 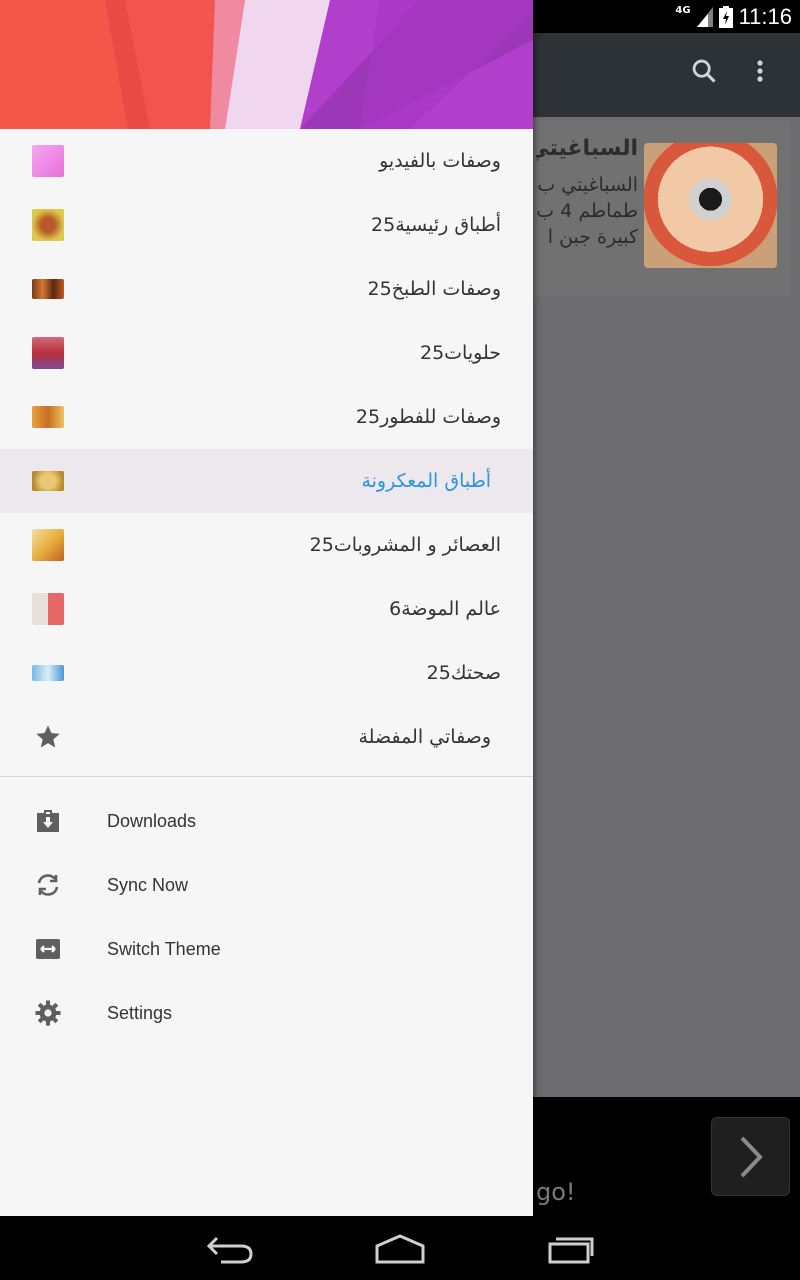 I want to click on category-item-breakfast: وصفات للفطور 25, so click(x=266, y=417).